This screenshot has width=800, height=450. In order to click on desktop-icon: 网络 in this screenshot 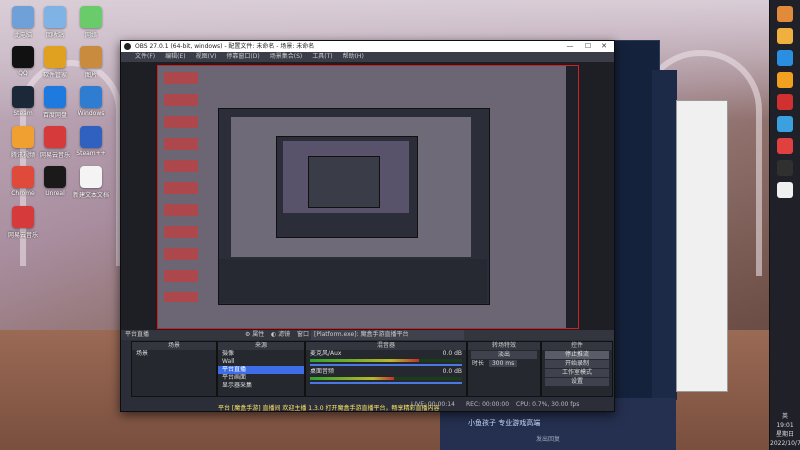, I will do `click(91, 22)`.